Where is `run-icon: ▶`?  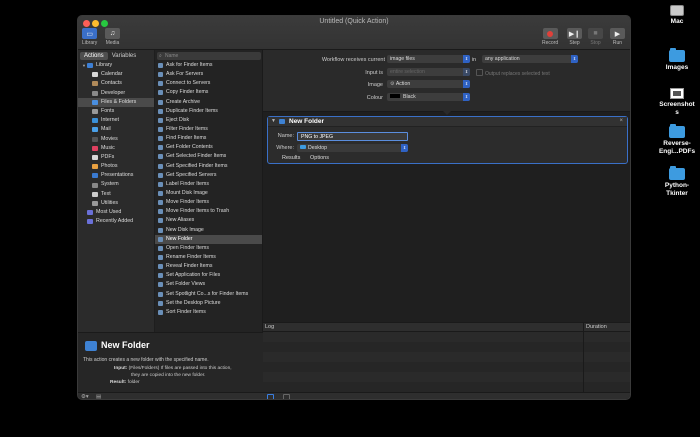
run-icon: ▶ is located at coordinates (617, 33).